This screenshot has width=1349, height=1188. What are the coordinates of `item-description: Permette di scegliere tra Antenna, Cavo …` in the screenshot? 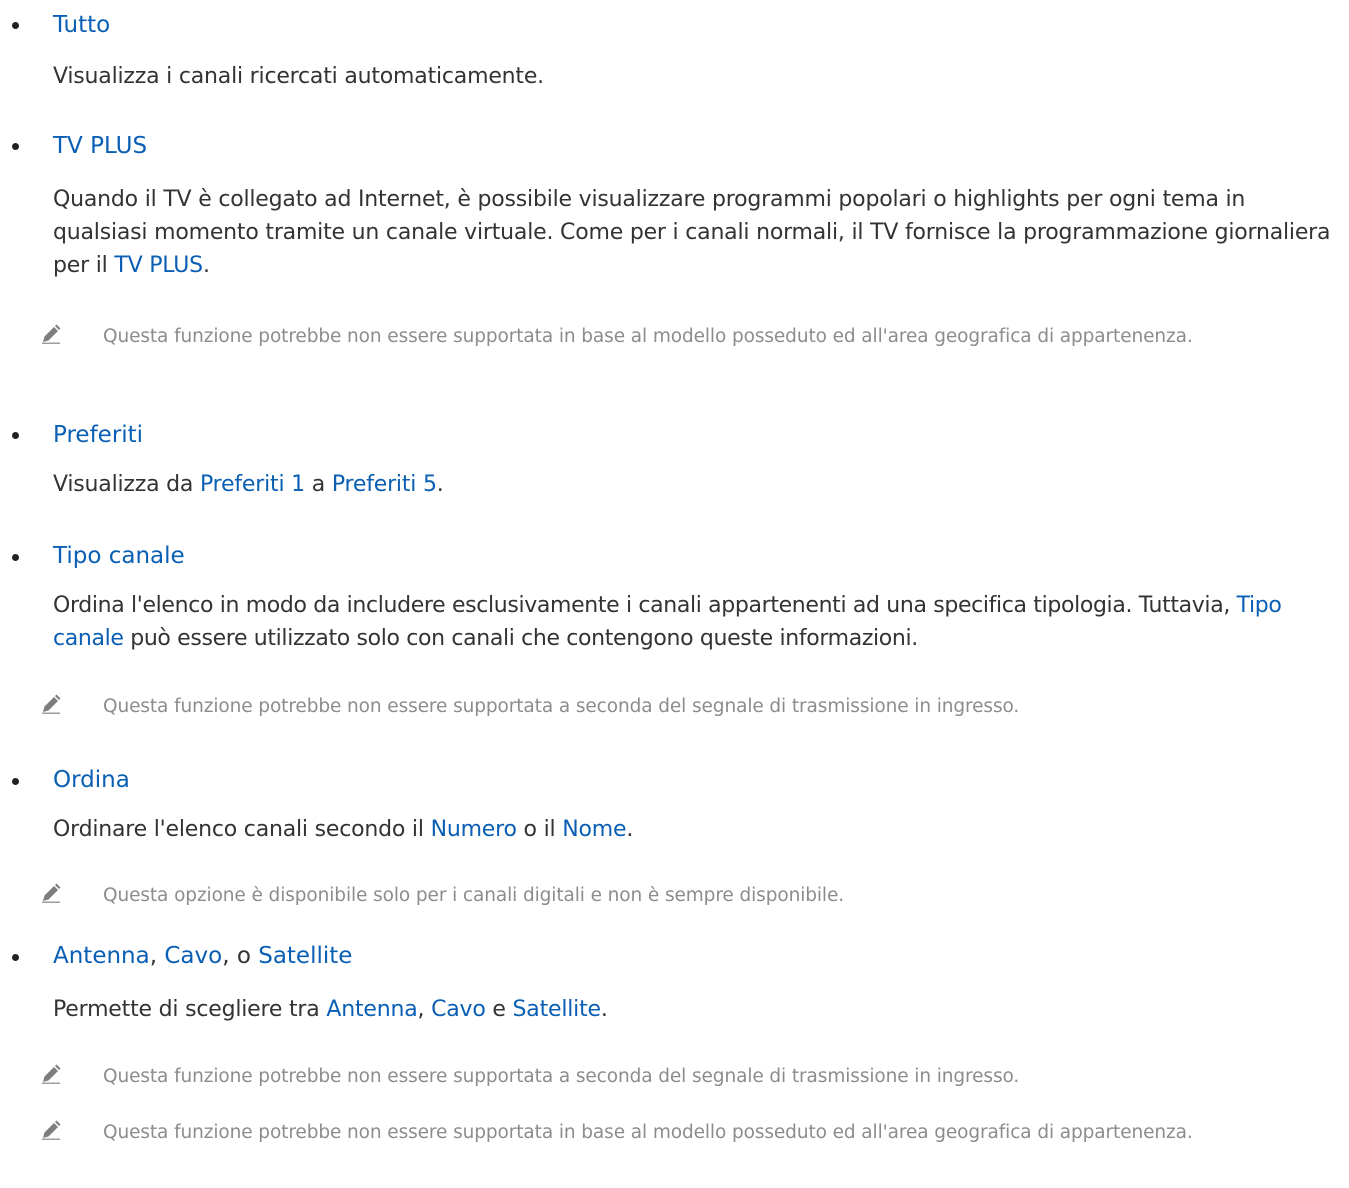 It's located at (330, 1009).